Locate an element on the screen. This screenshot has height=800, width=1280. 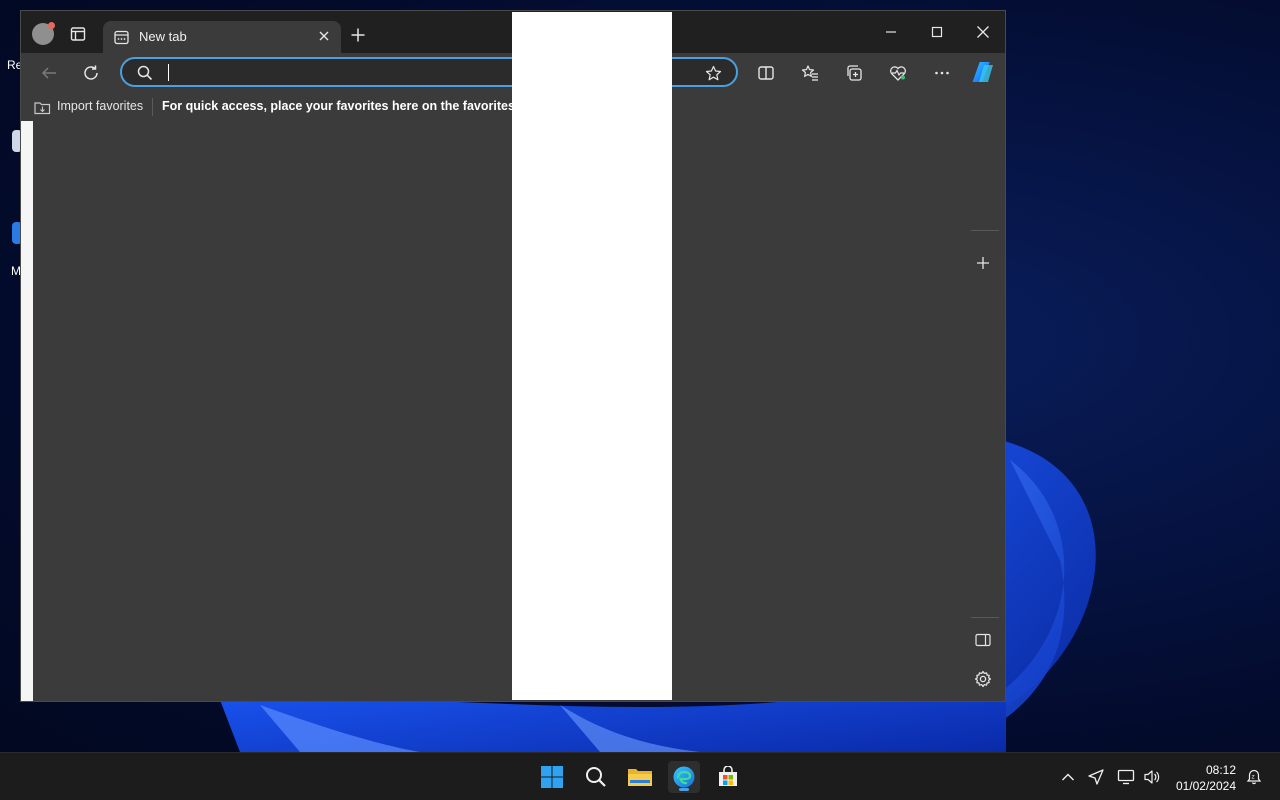
sidebar-divider-bottom is located at coordinates (985, 617).